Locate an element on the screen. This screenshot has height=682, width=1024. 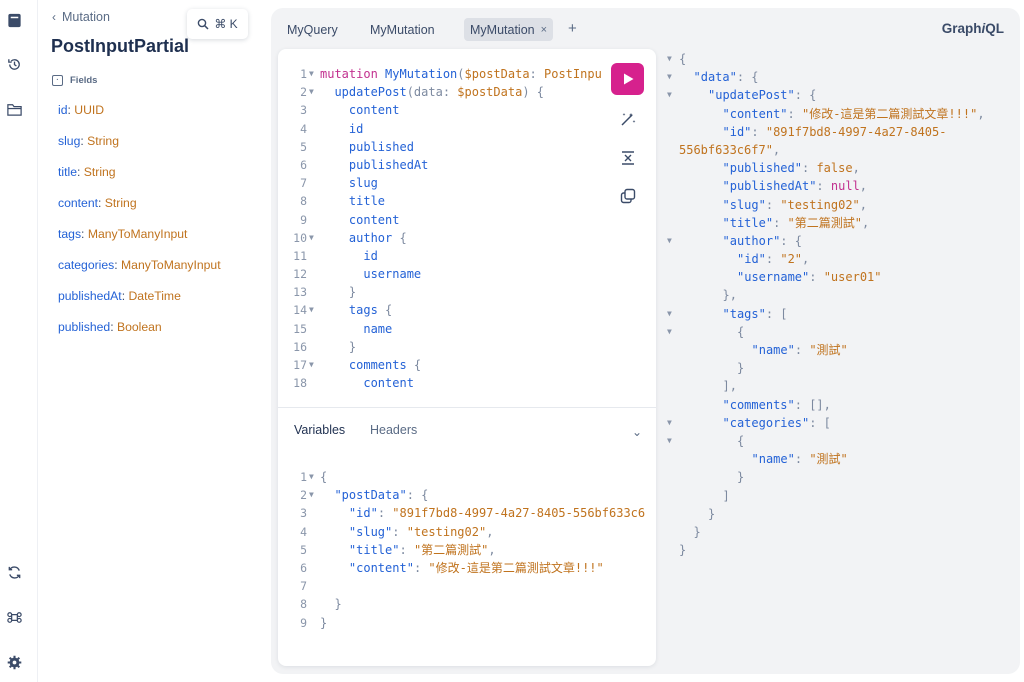
field-name: title is located at coordinates (67, 172).